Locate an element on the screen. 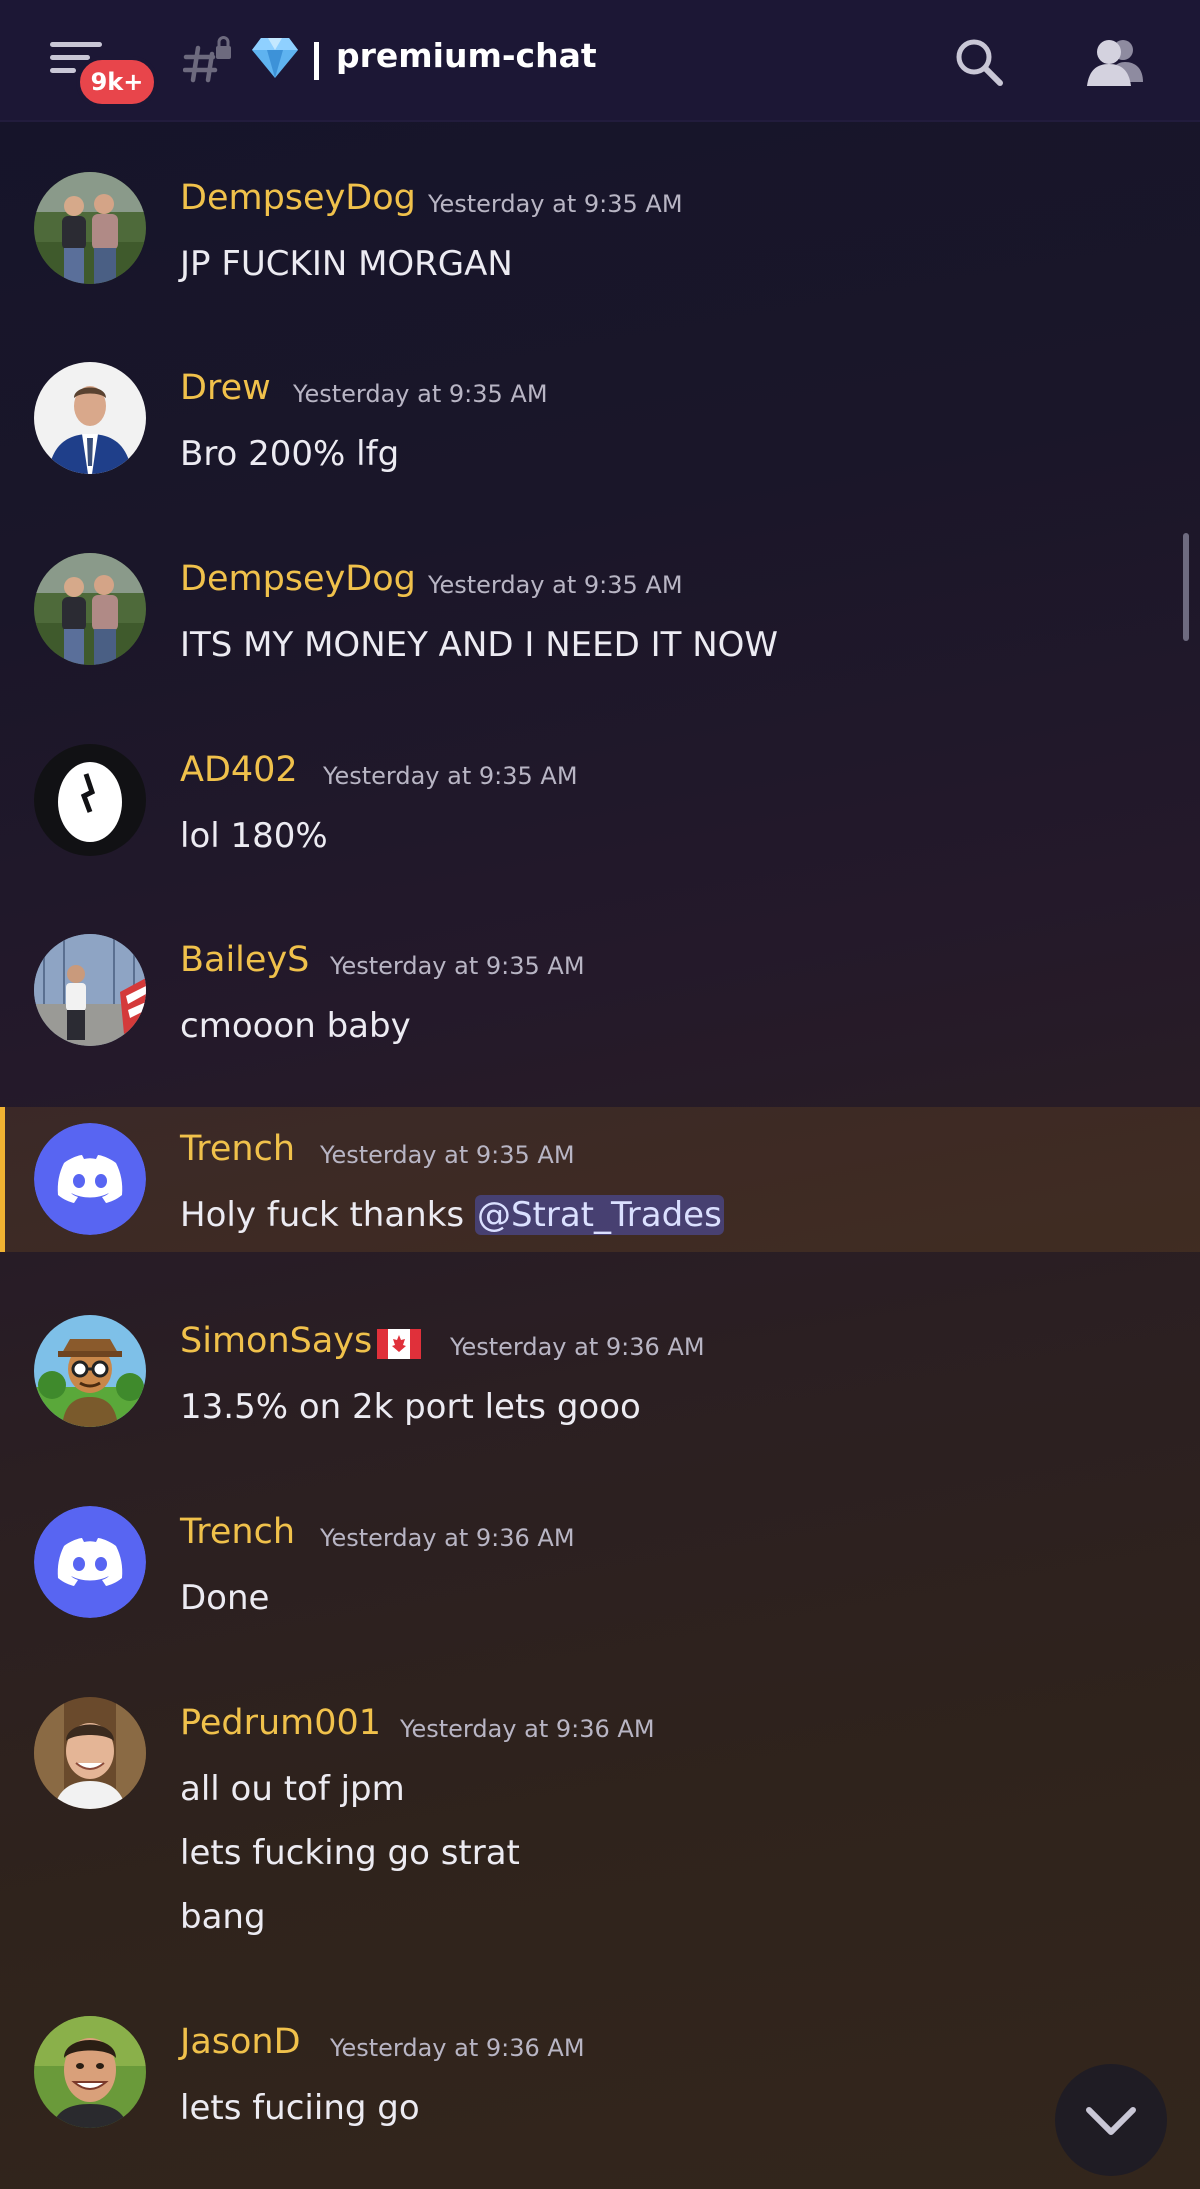  username: JasonD is located at coordinates (240, 2042).